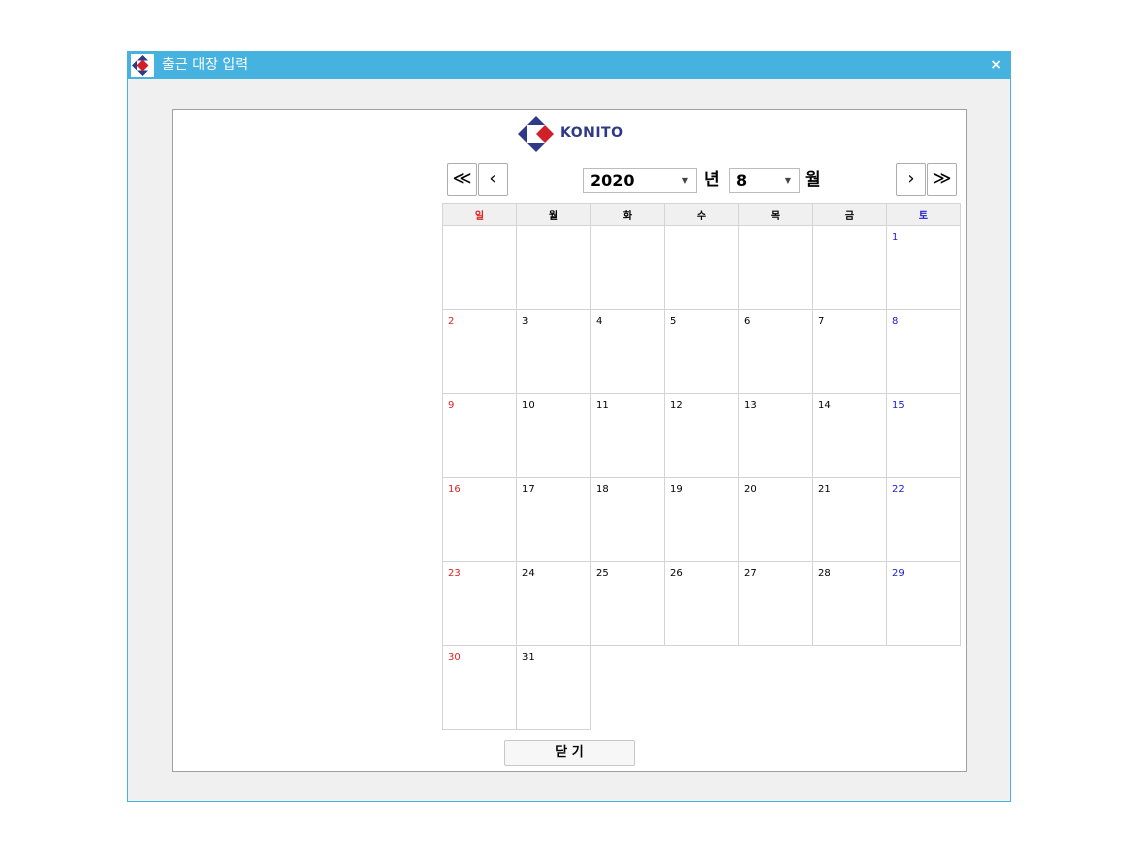  What do you see at coordinates (824, 405) in the screenshot?
I see `day-number: 14` at bounding box center [824, 405].